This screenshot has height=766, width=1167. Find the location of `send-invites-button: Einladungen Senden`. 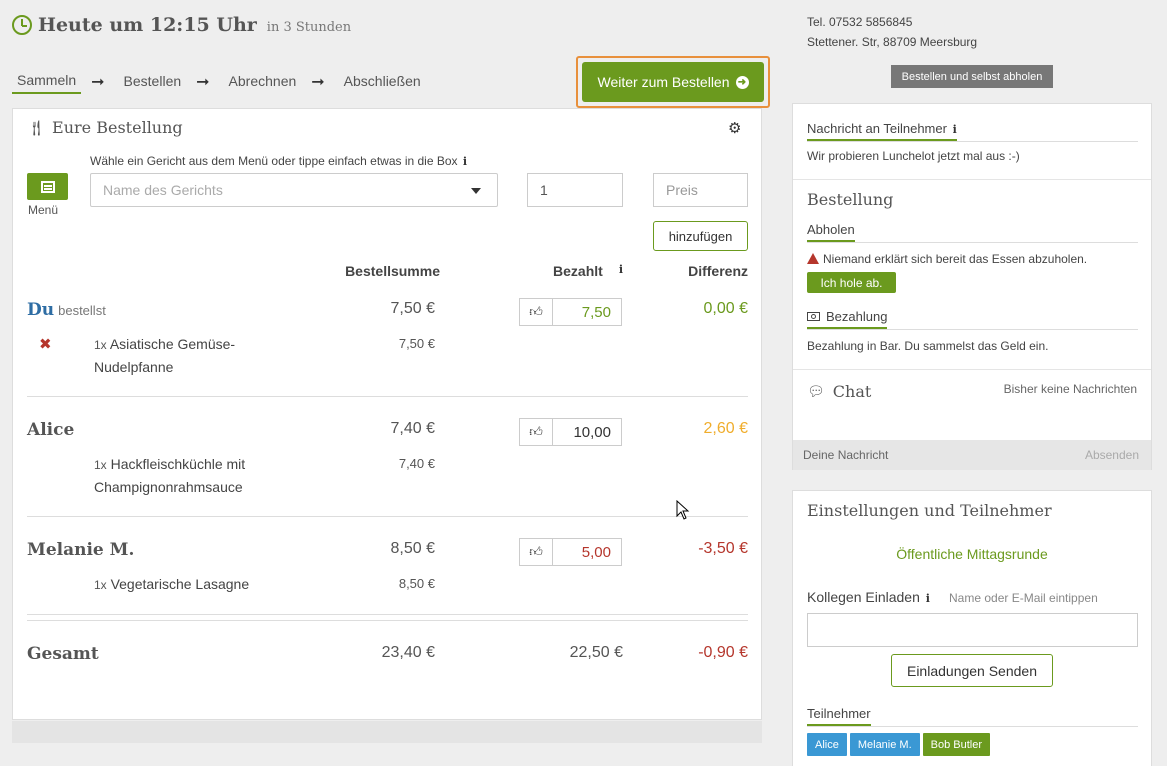

send-invites-button: Einladungen Senden is located at coordinates (972, 670).